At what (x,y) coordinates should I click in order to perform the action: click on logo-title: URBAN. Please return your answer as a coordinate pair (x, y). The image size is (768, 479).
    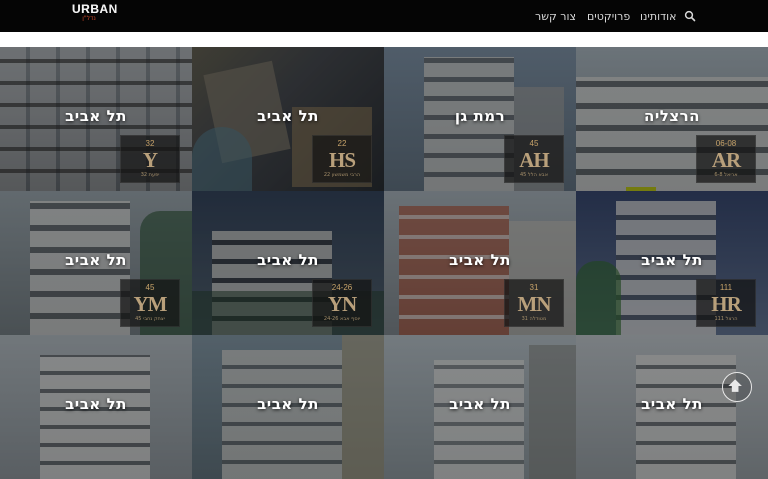
    Looking at the image, I should click on (95, 9).